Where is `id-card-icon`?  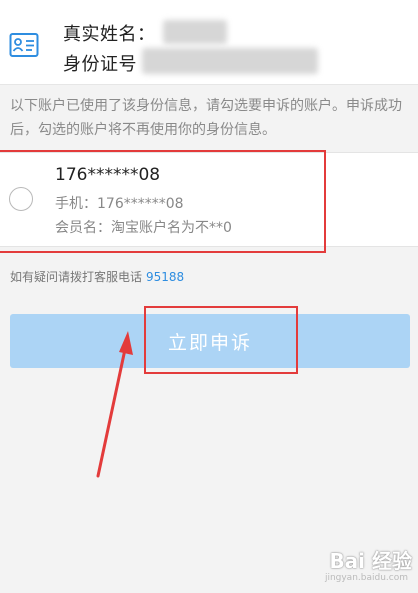
id-card-icon is located at coordinates (24, 45).